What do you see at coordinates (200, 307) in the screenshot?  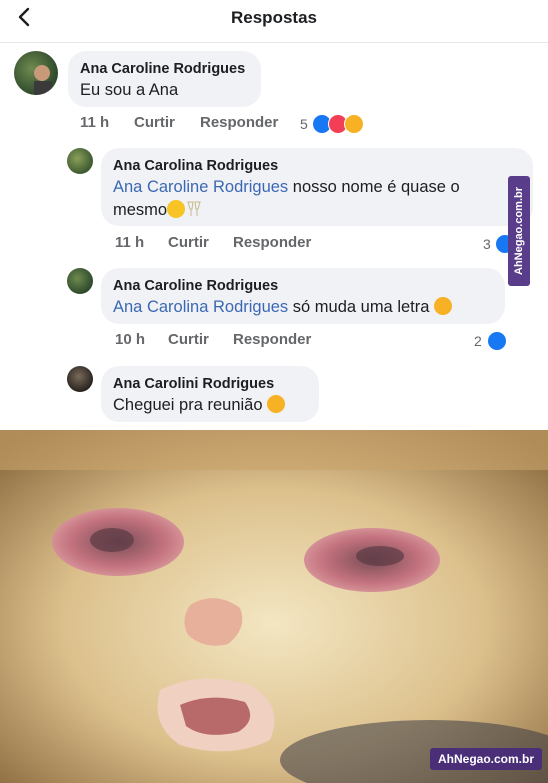 I see `mention-link: Ana Carolina Rodrigues` at bounding box center [200, 307].